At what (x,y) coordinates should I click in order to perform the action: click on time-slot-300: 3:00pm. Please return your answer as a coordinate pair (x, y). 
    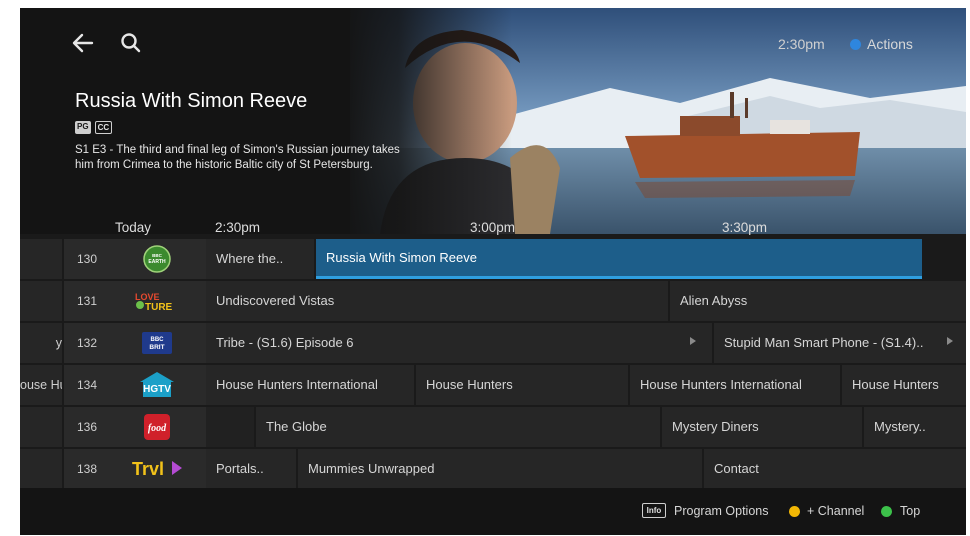
    Looking at the image, I should click on (493, 227).